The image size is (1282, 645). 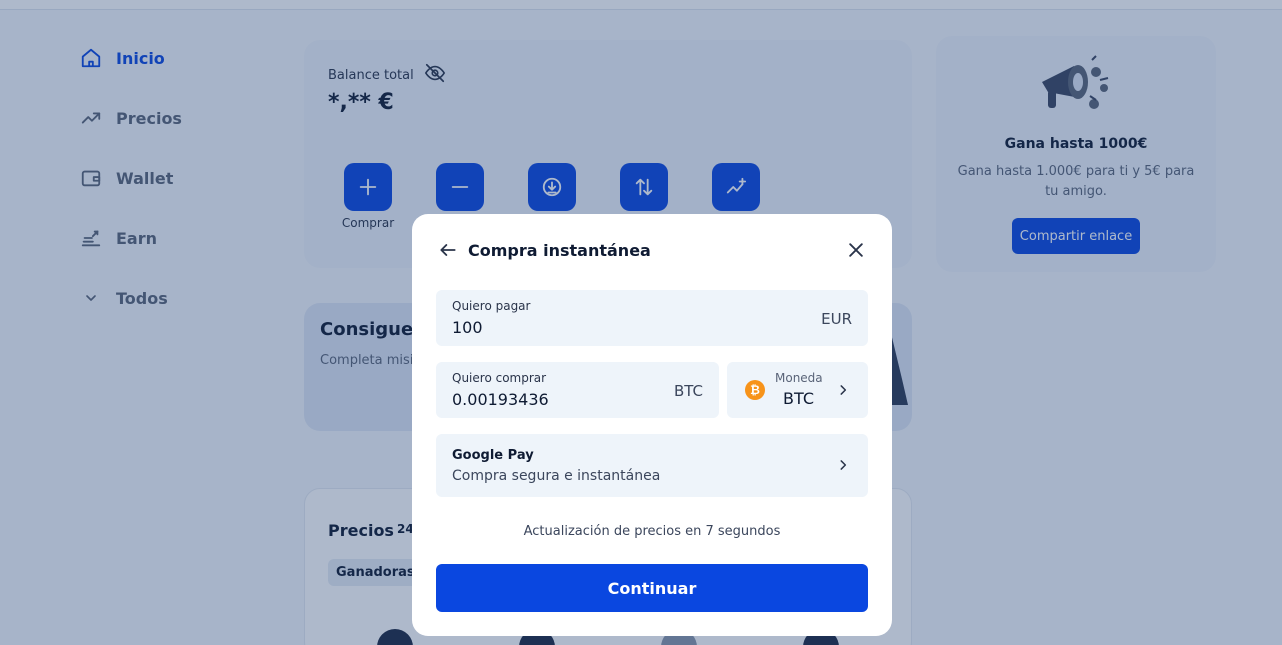 I want to click on close-icon, so click(x=856, y=250).